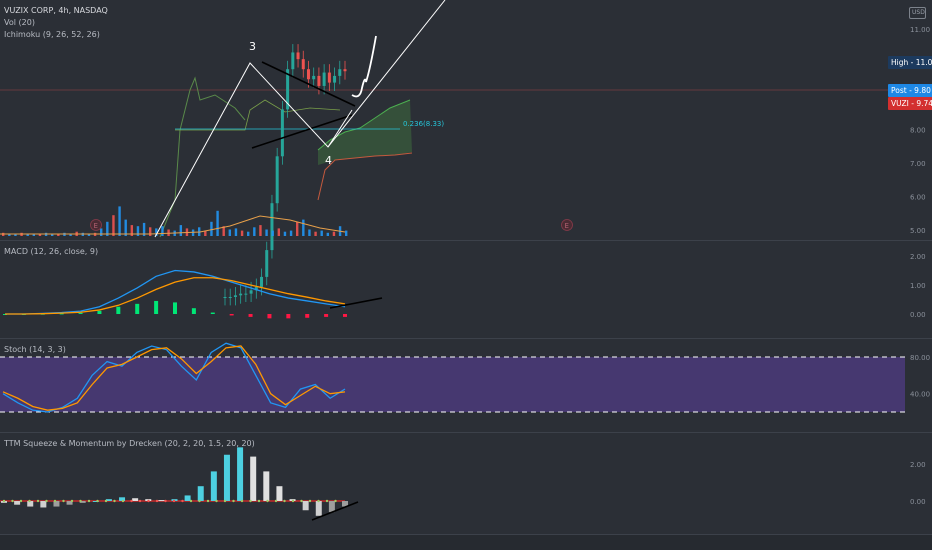 The height and width of the screenshot is (550, 932). I want to click on post-price-tag: Post - 9.80, so click(910, 90).